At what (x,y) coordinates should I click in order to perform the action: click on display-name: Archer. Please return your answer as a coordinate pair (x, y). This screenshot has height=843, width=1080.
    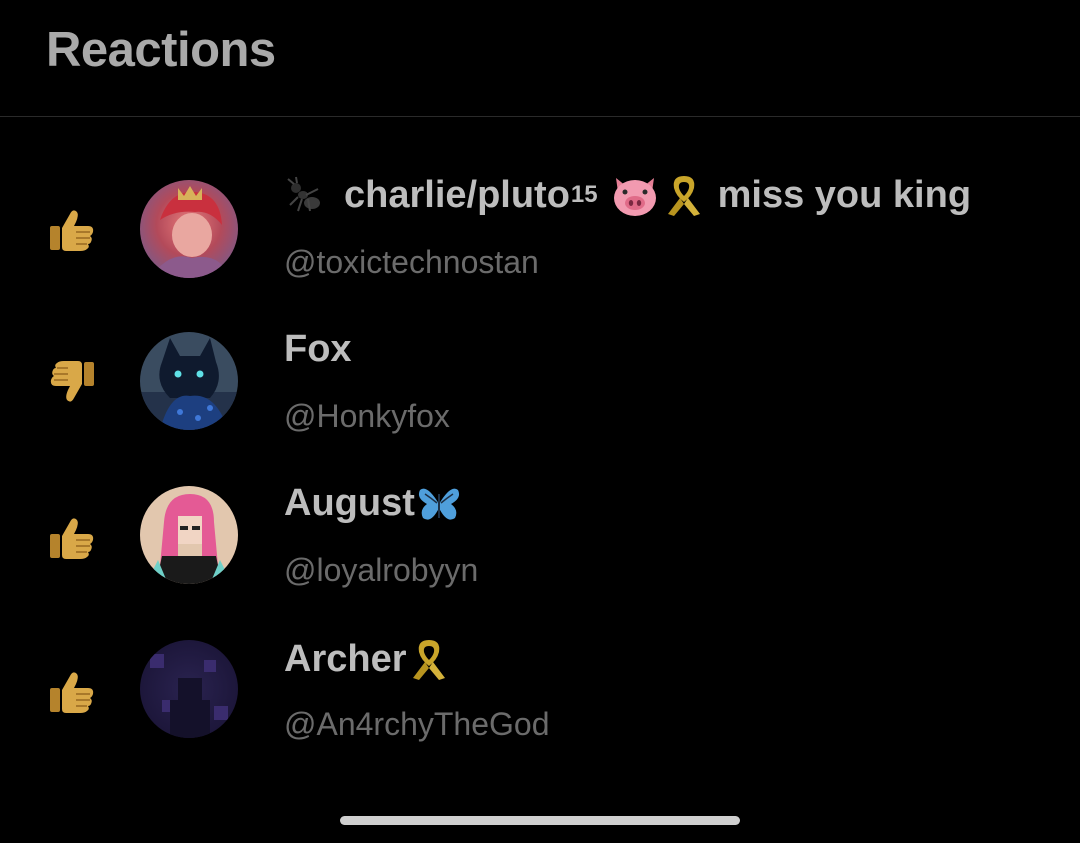
    Looking at the image, I should click on (367, 659).